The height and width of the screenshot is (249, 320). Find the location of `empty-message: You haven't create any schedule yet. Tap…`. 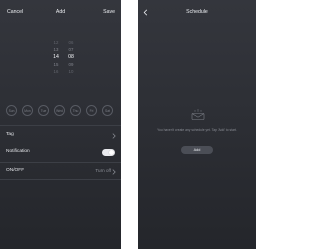

empty-message: You haven't create any schedule yet. Tap… is located at coordinates (197, 130).